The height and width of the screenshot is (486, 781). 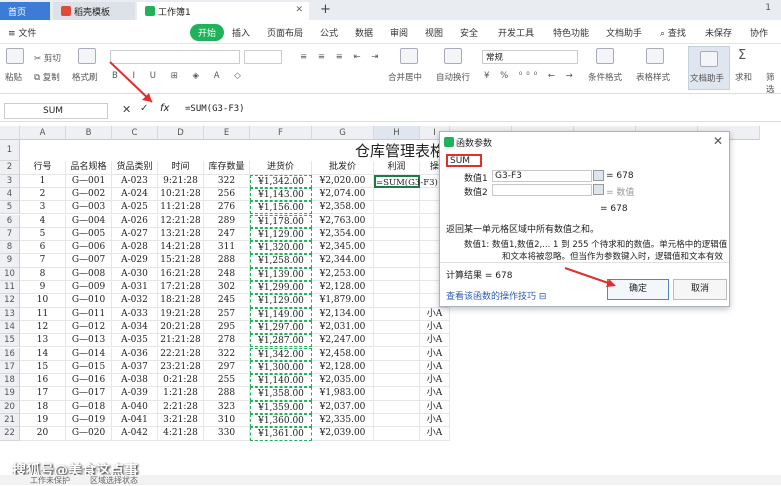 I want to click on arrow-head-ok, so click(x=611, y=283).